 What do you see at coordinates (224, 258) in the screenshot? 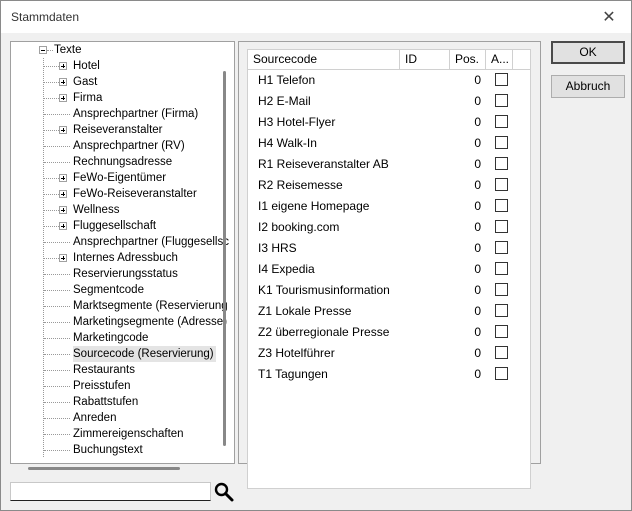
I see `tree-vertical-scrollbar` at bounding box center [224, 258].